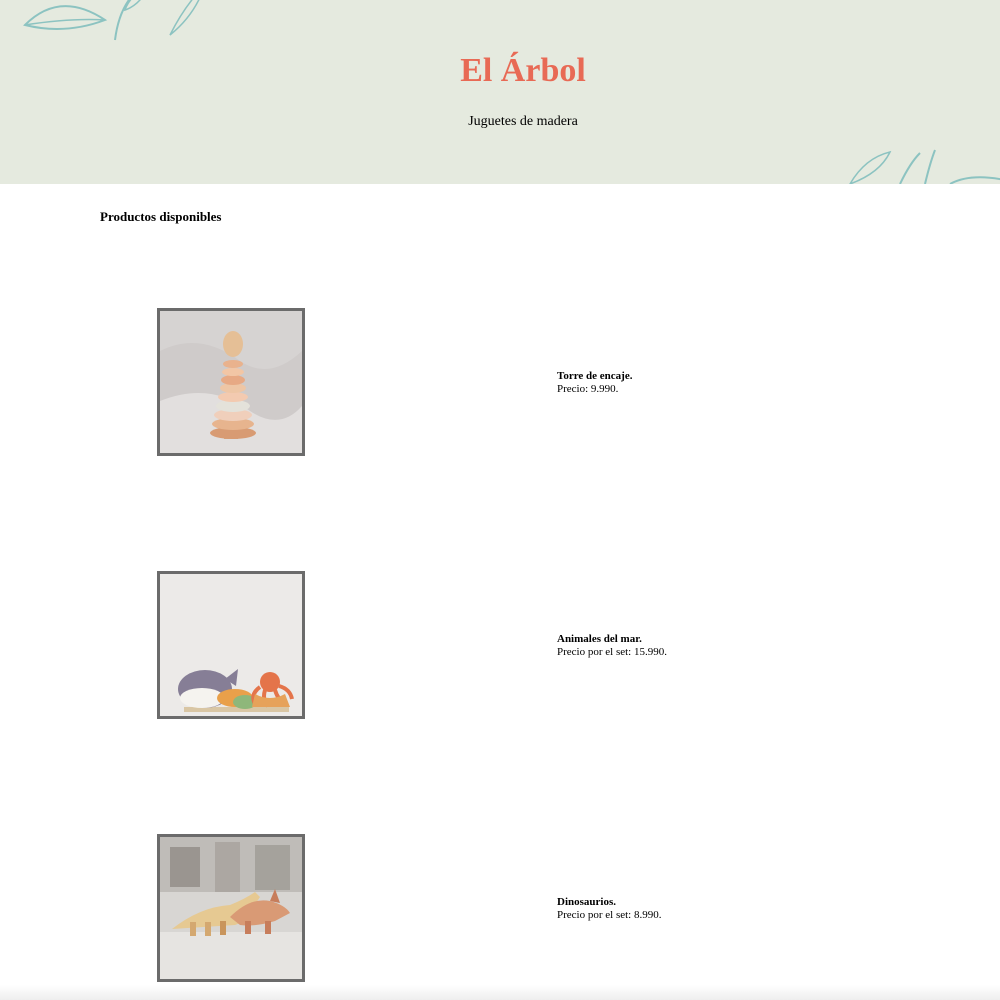  I want to click on site-title: El Árbol, so click(523, 70).